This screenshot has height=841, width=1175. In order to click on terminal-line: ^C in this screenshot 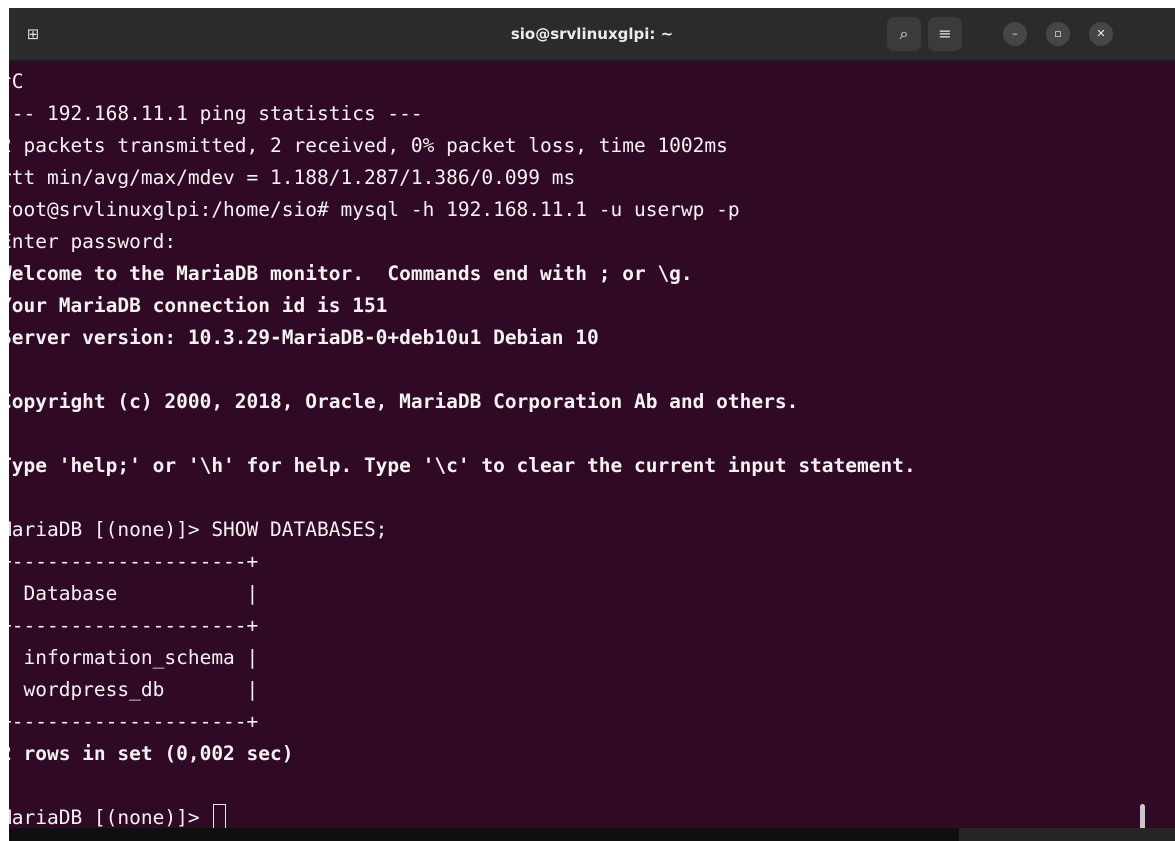, I will do `click(16, 81)`.